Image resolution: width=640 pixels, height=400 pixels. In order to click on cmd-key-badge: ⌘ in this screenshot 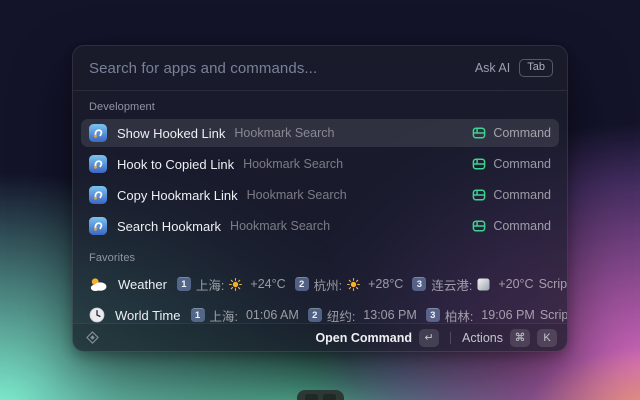, I will do `click(520, 337)`.